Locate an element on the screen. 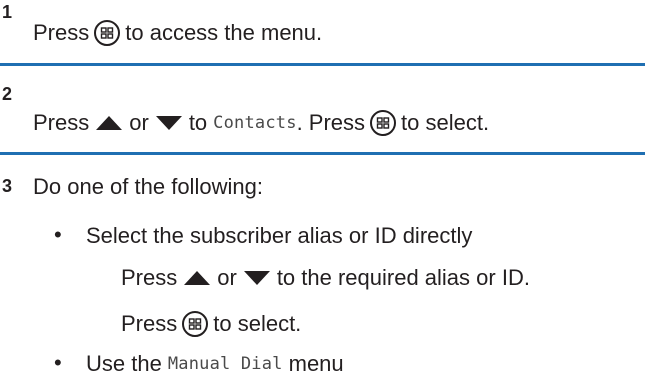 Image resolution: width=645 pixels, height=381 pixels. step-2-text: Press or to Contacts . Press to select. is located at coordinates (261, 123).